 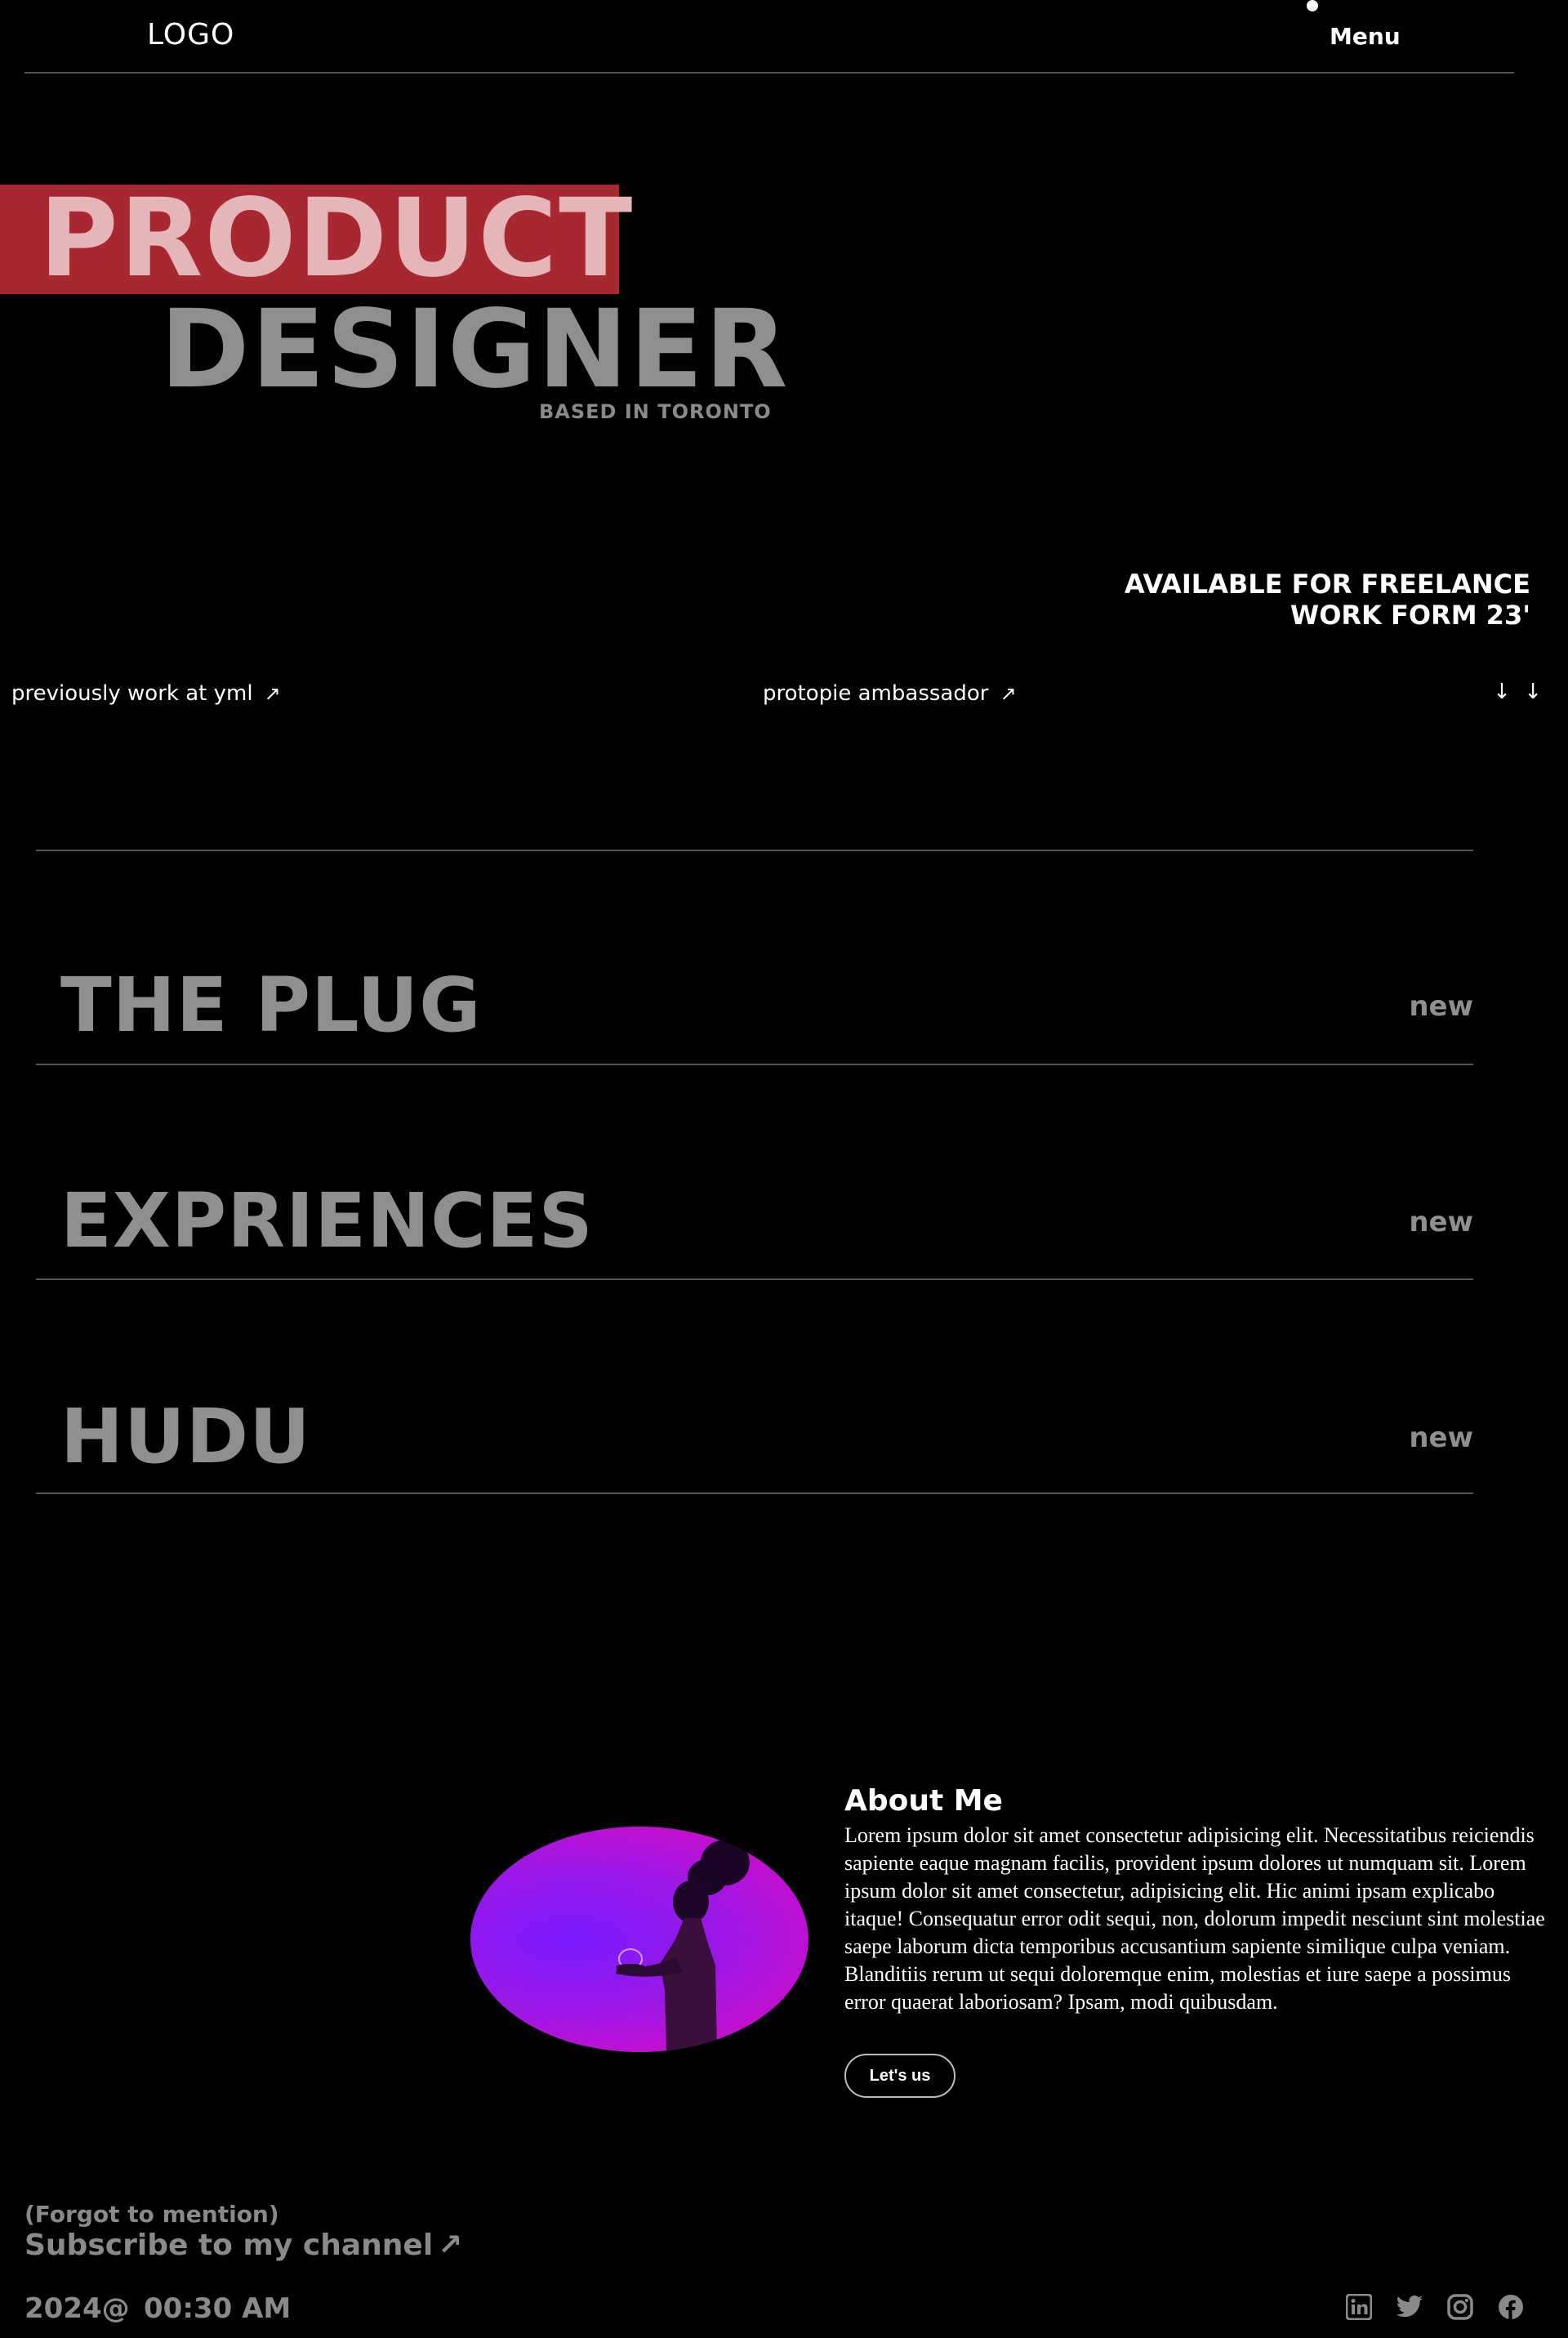 I want to click on menu-indicator-dot, so click(x=1312, y=5).